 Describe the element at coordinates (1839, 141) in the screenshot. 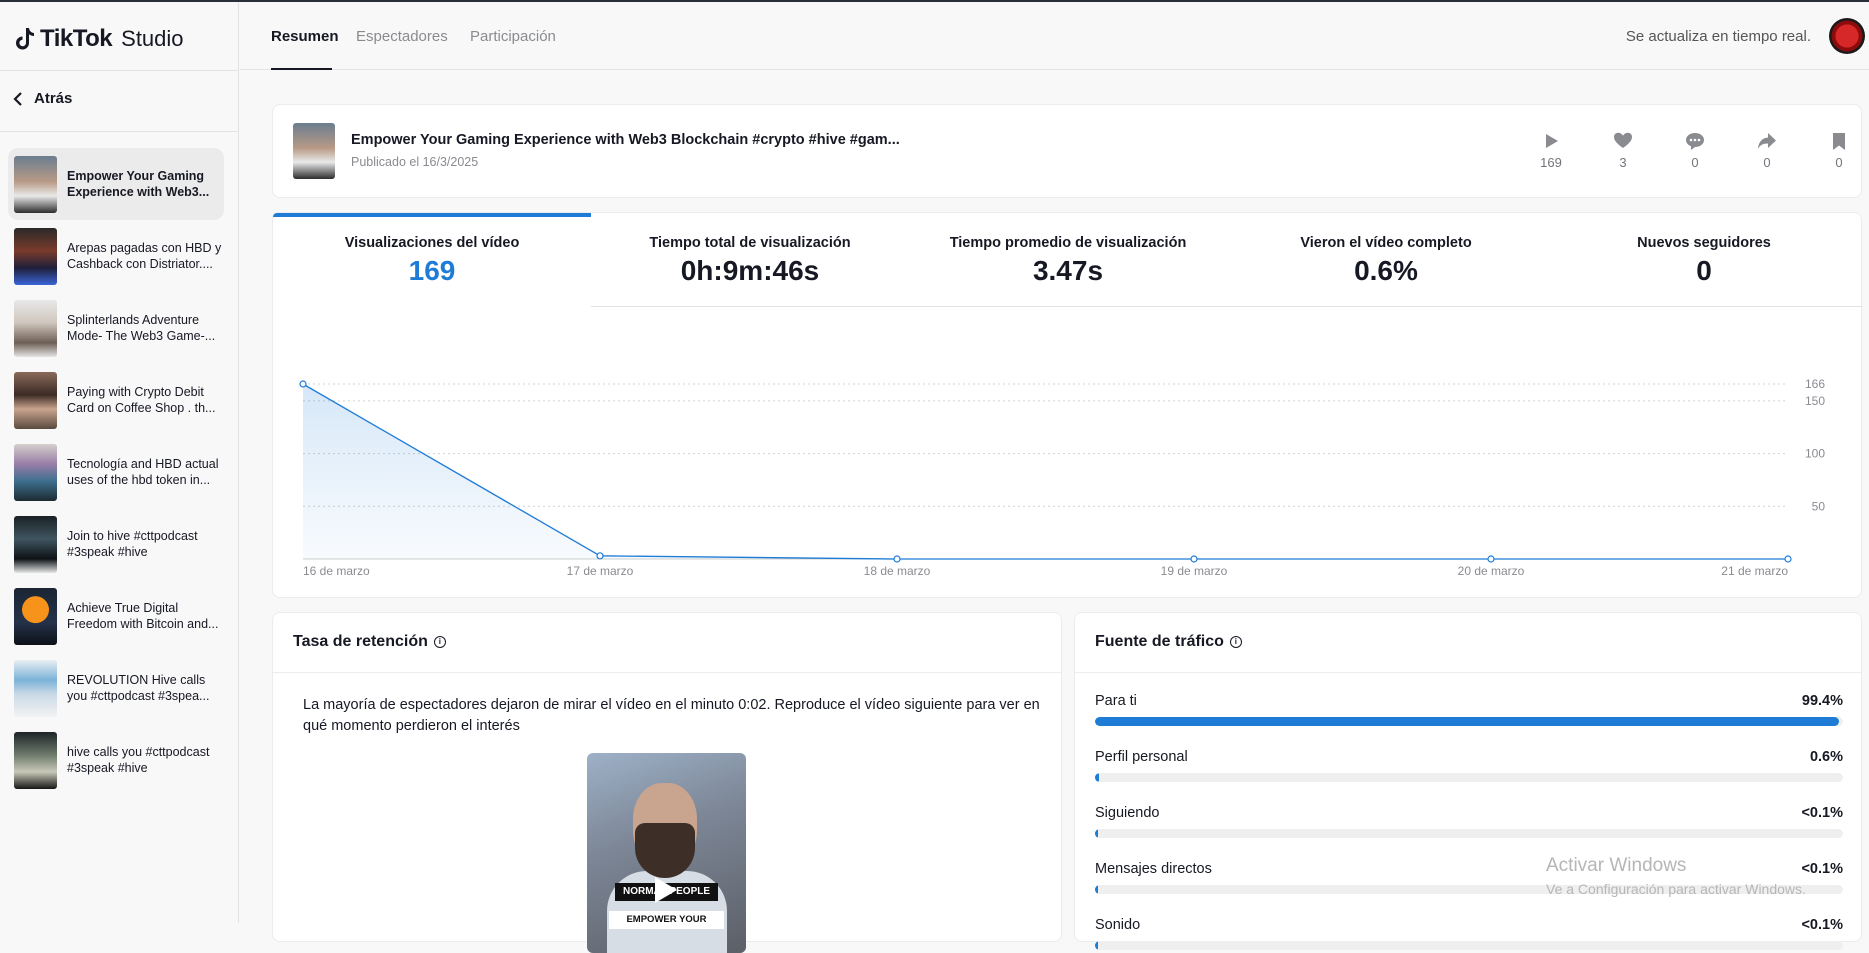

I see `bookmark-icon` at that location.